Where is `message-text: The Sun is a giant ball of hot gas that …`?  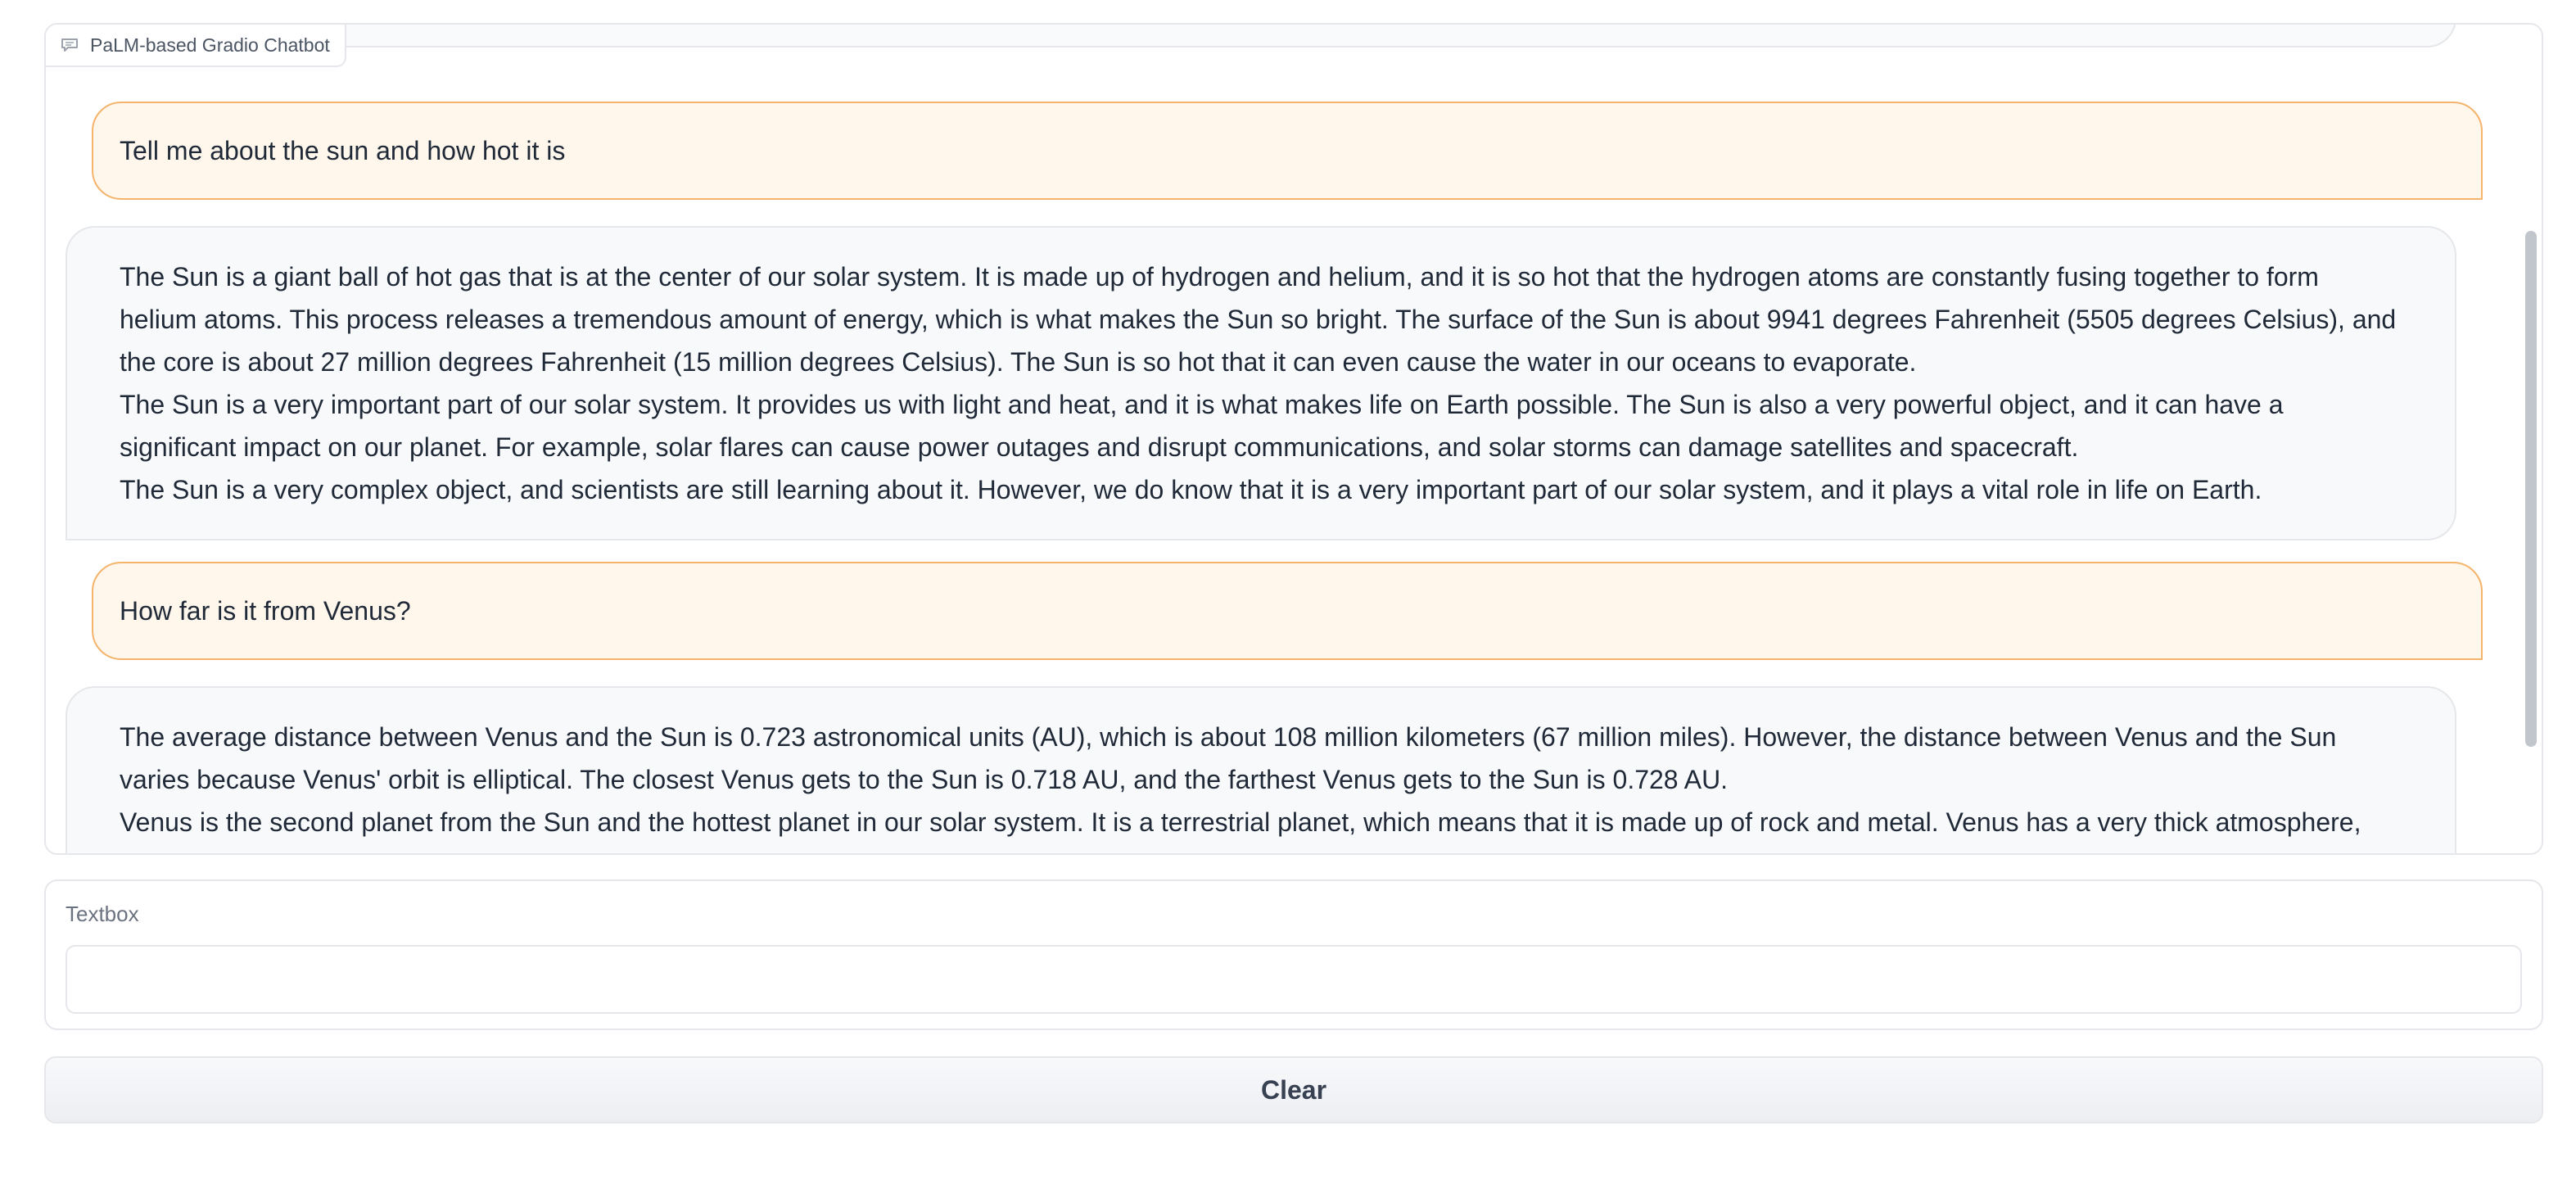 message-text: The Sun is a giant ball of hot gas that … is located at coordinates (1258, 319).